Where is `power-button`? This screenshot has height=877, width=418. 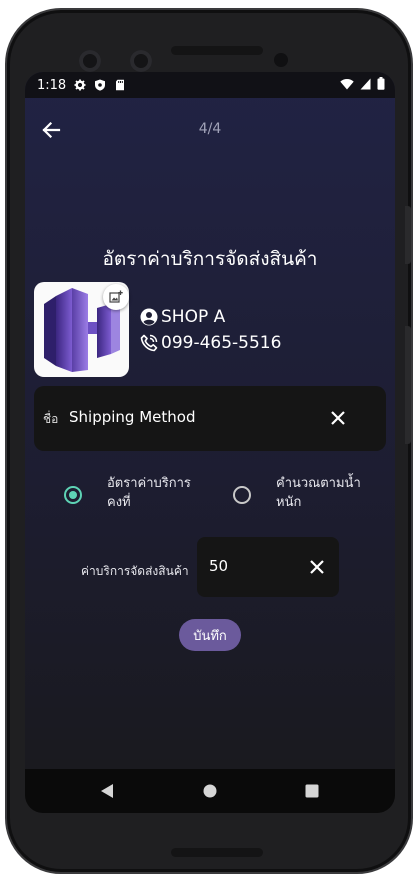 power-button is located at coordinates (408, 235).